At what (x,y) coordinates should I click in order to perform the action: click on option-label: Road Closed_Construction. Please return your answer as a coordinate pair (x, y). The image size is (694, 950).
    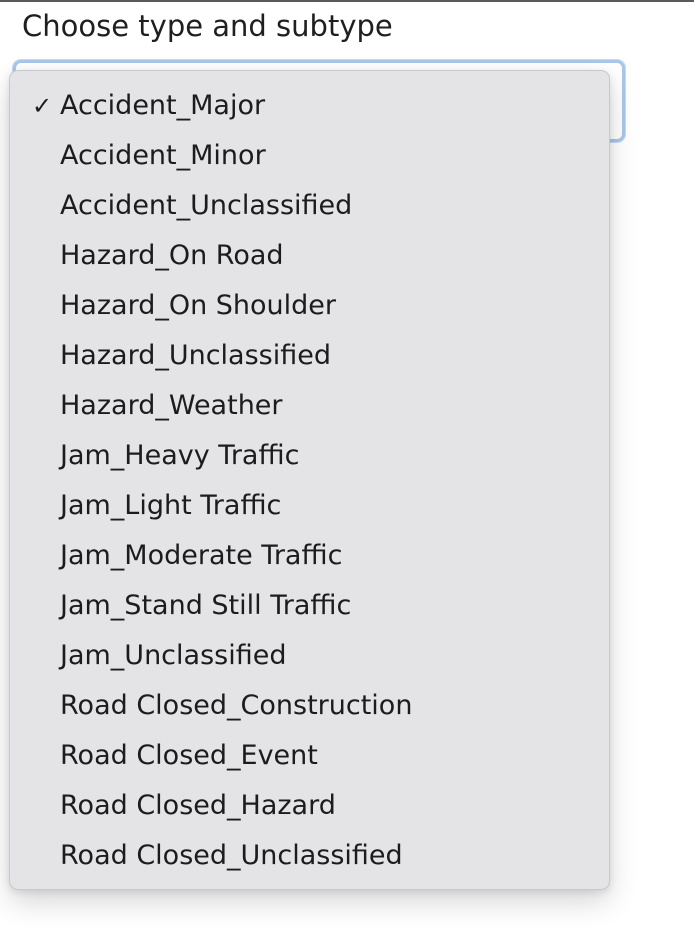
    Looking at the image, I should click on (236, 705).